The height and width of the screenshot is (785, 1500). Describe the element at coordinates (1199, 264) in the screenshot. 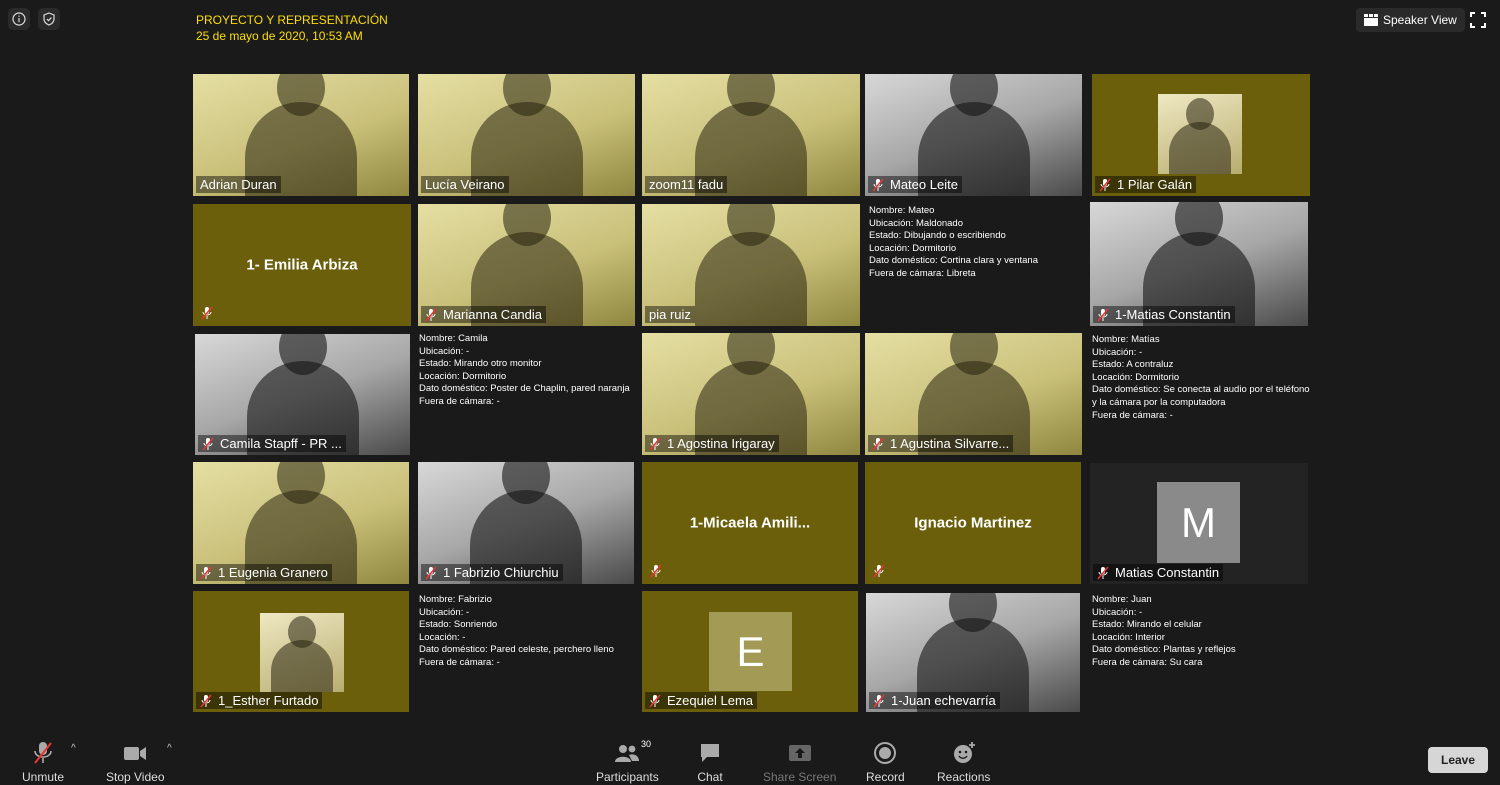

I see `video-tile-matias1: 1-Matias Constantin` at that location.